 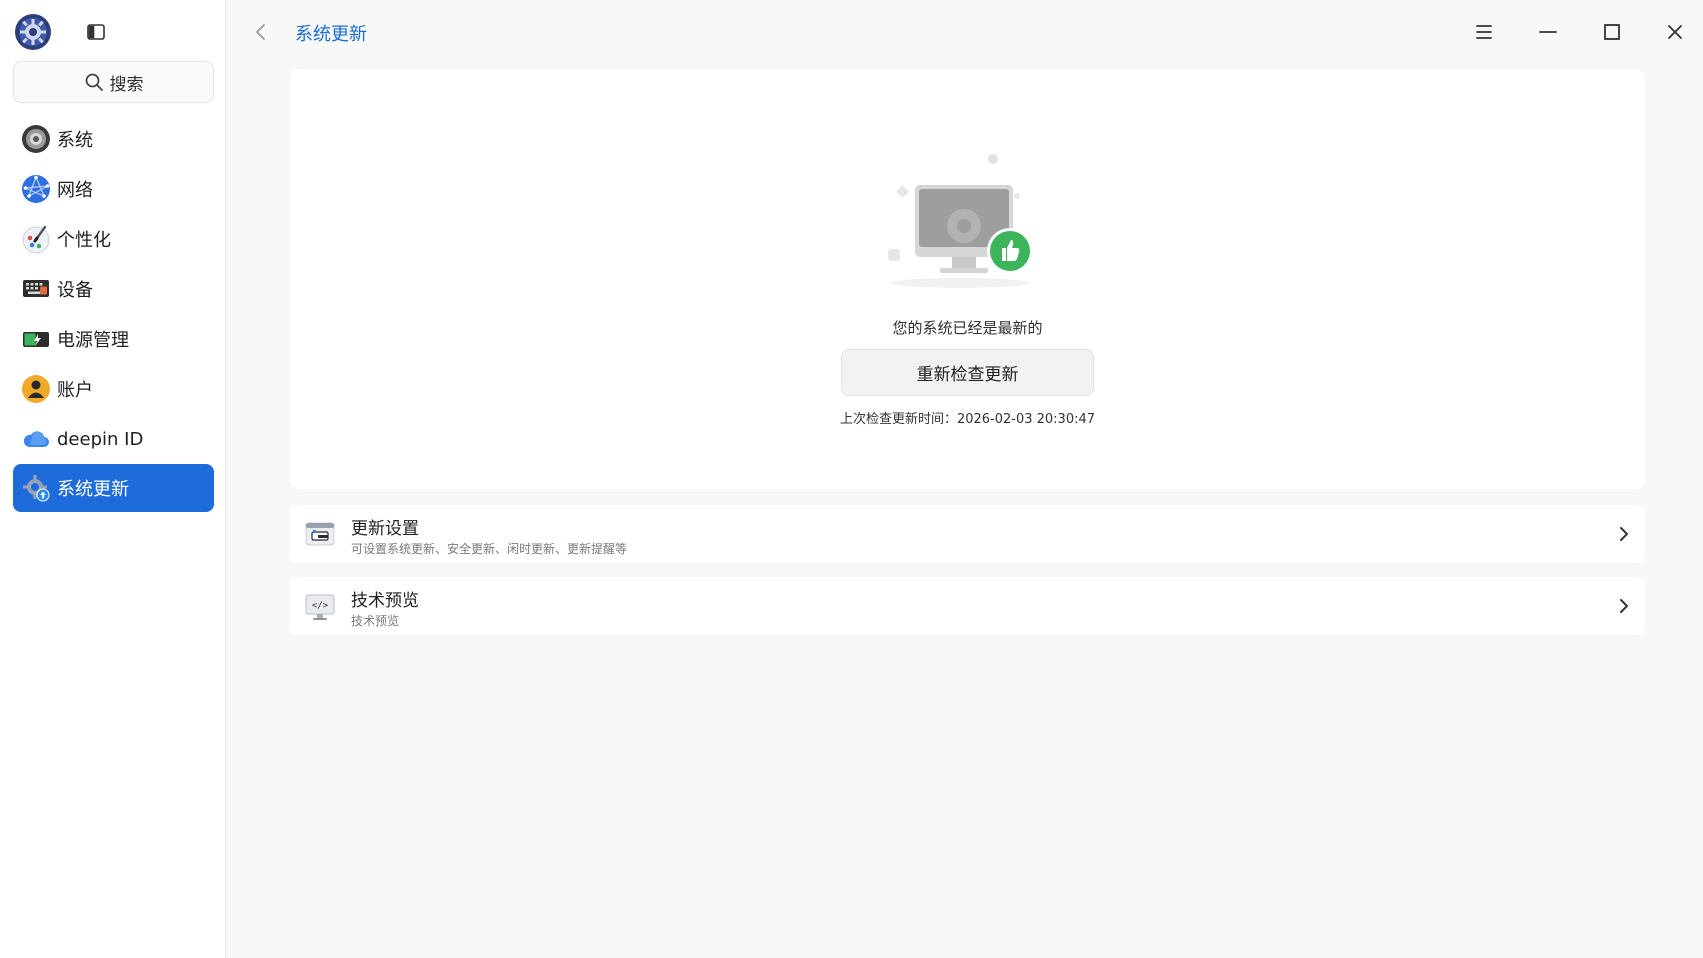 I want to click on sidebar-item-deepin-id: deepin ID, so click(x=113, y=439).